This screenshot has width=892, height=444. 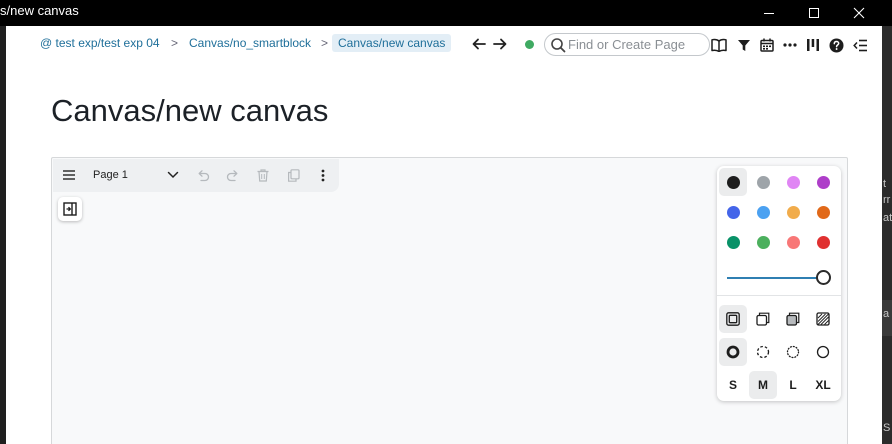 I want to click on search-input, so click(x=636, y=44).